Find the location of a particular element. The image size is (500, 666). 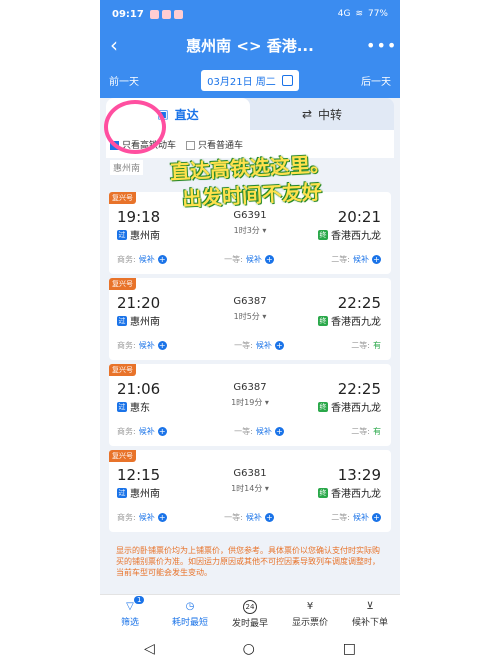

departure-station: 过惠州南 is located at coordinates (138, 320).